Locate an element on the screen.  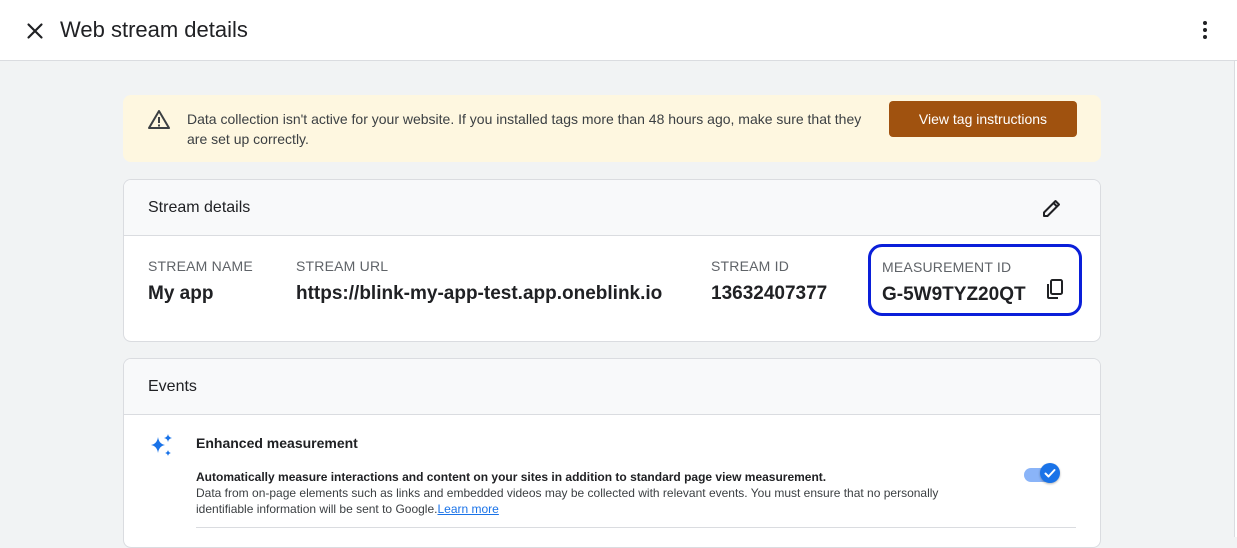
events-header: Events is located at coordinates (612, 387).